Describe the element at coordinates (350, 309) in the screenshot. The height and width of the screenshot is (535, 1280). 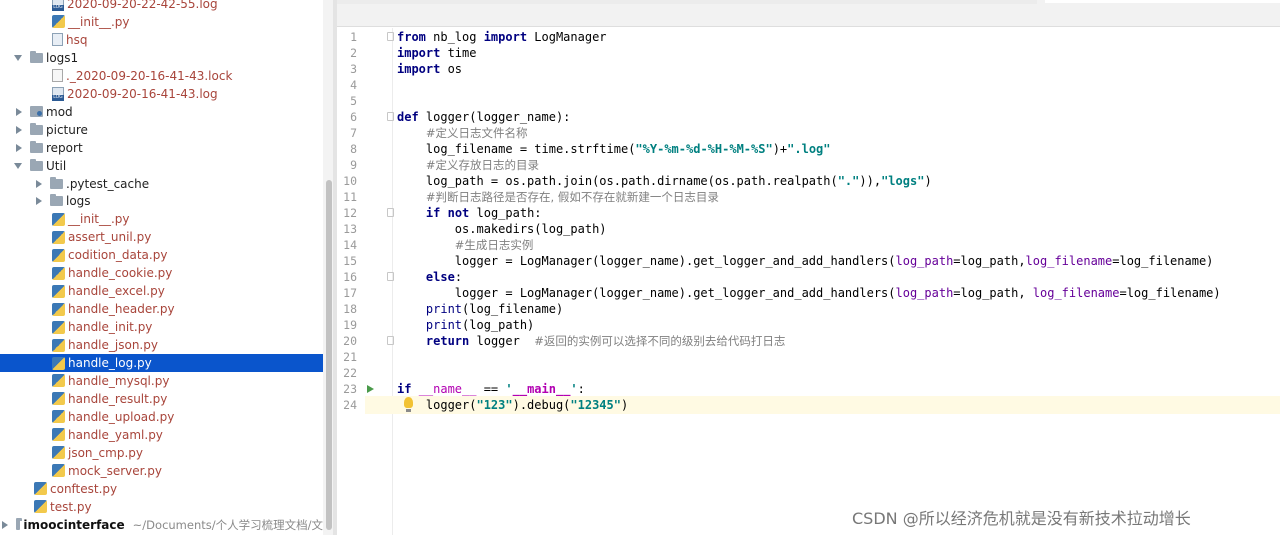
I see `line-number: 18` at that location.